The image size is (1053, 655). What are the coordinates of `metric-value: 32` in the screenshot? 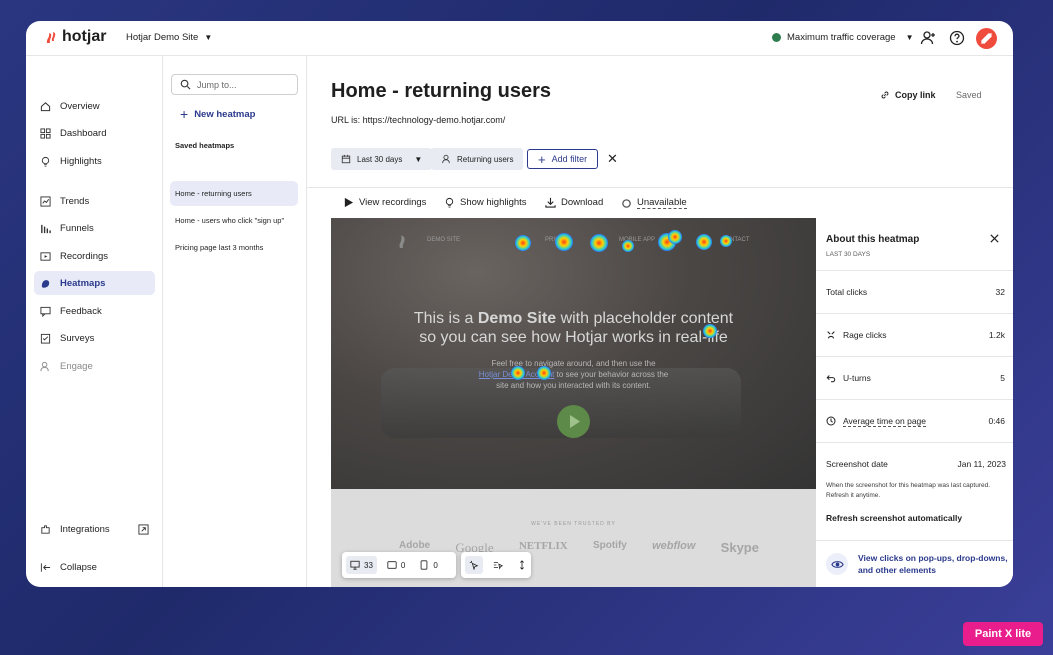 It's located at (1000, 292).